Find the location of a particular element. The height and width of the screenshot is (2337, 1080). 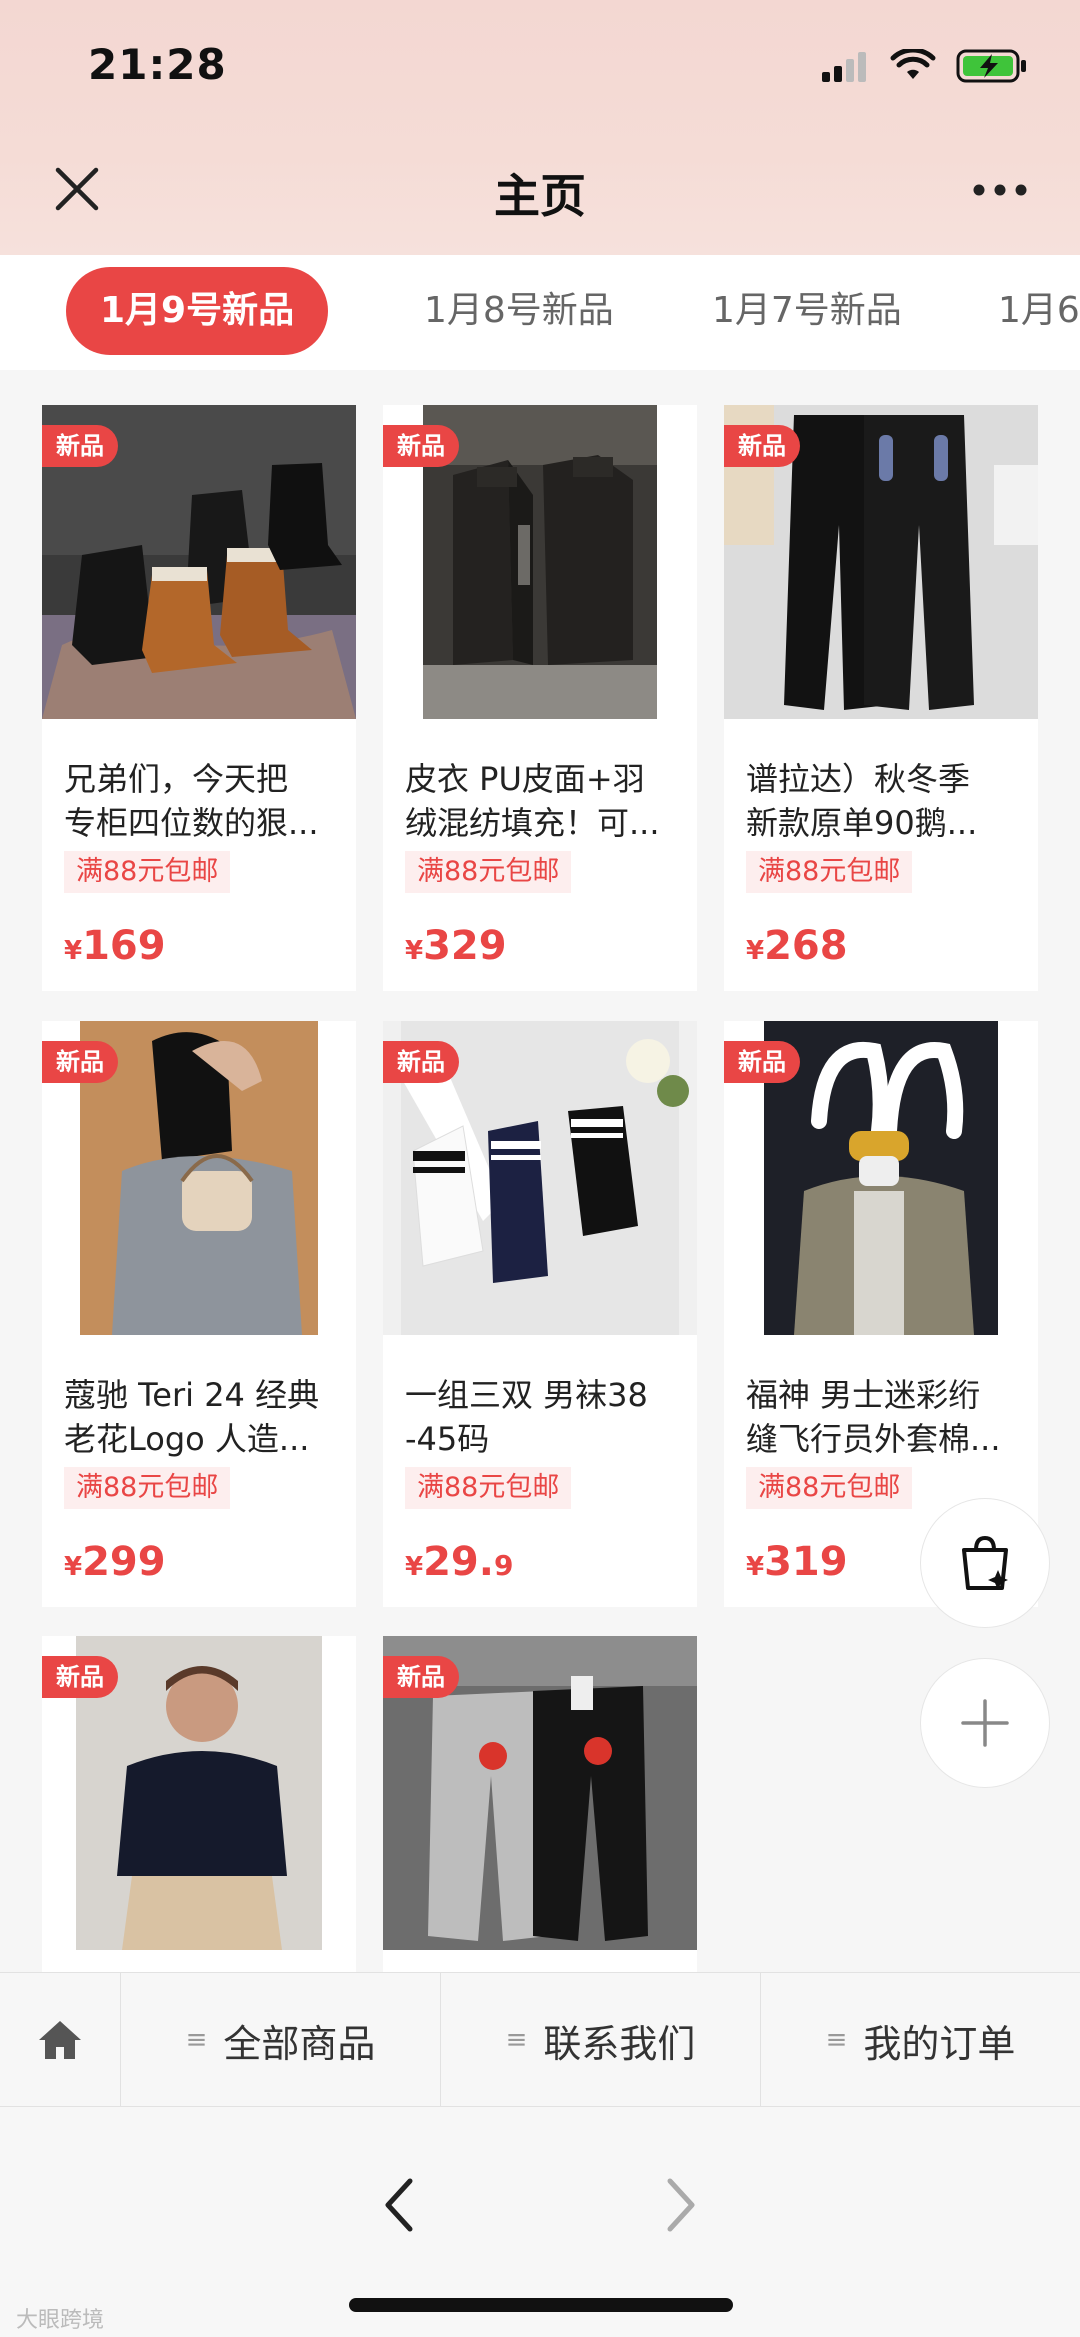

tab-jan-9: 1月9号新品 is located at coordinates (197, 311).